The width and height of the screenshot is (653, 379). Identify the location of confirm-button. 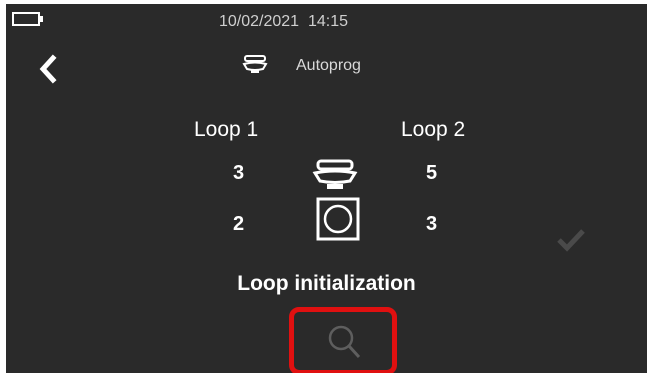
(571, 240).